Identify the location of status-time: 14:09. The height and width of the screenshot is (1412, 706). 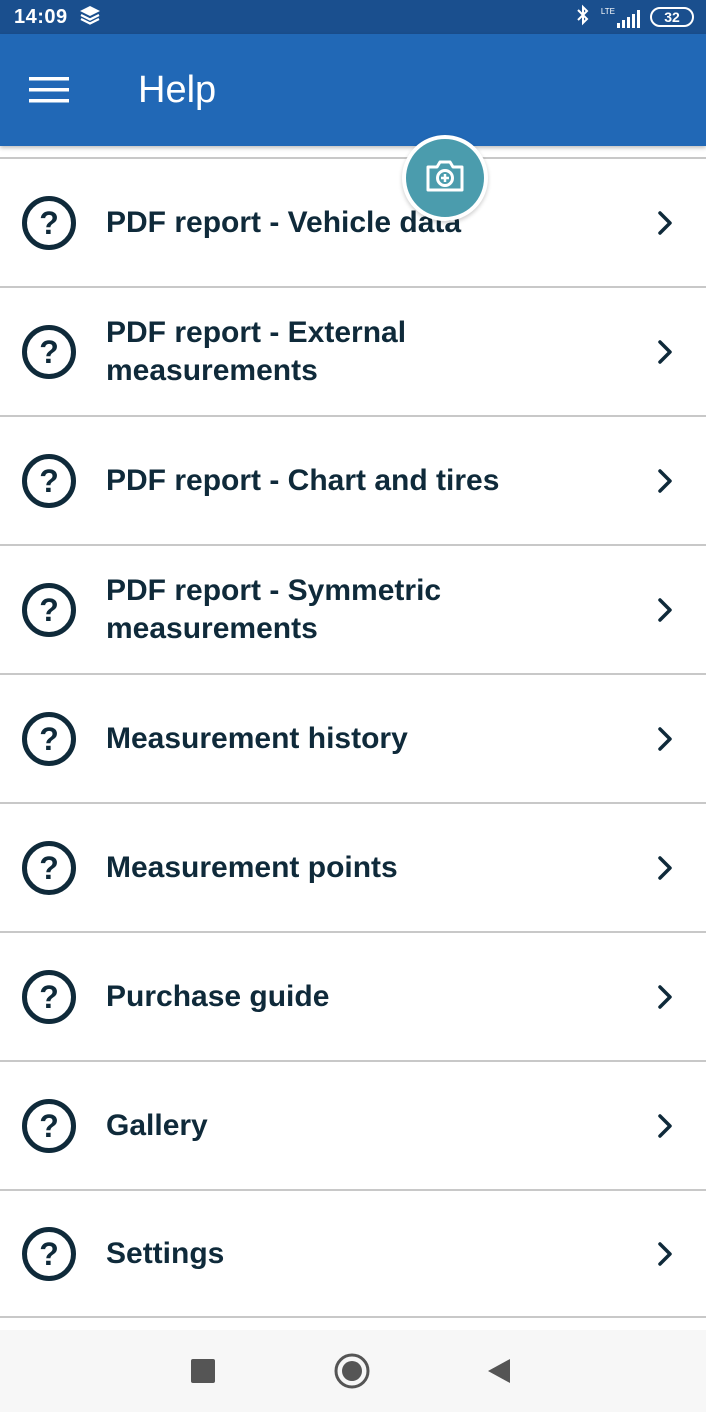
(41, 16).